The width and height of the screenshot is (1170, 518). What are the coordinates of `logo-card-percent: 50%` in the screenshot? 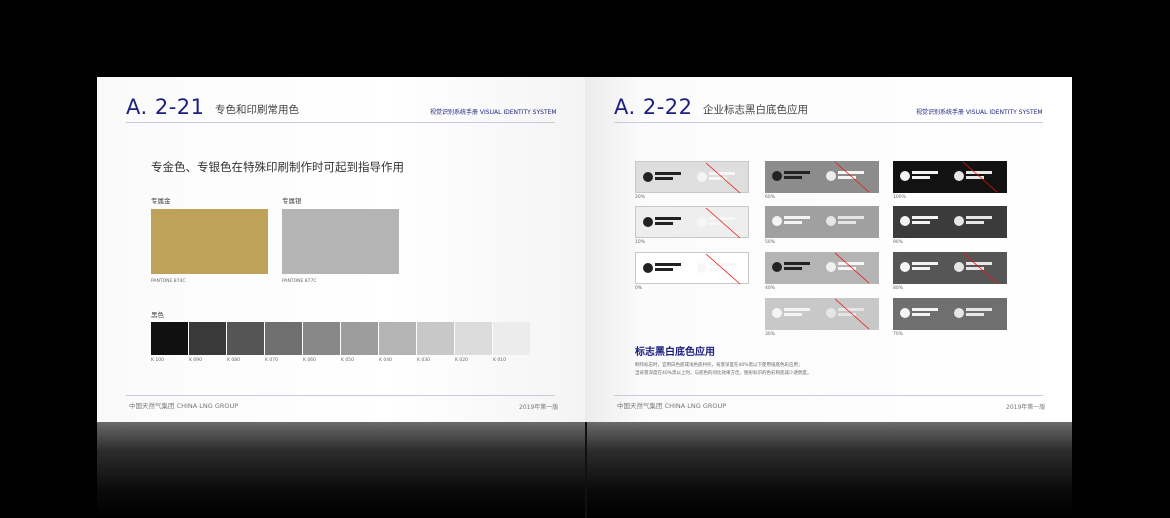 It's located at (770, 242).